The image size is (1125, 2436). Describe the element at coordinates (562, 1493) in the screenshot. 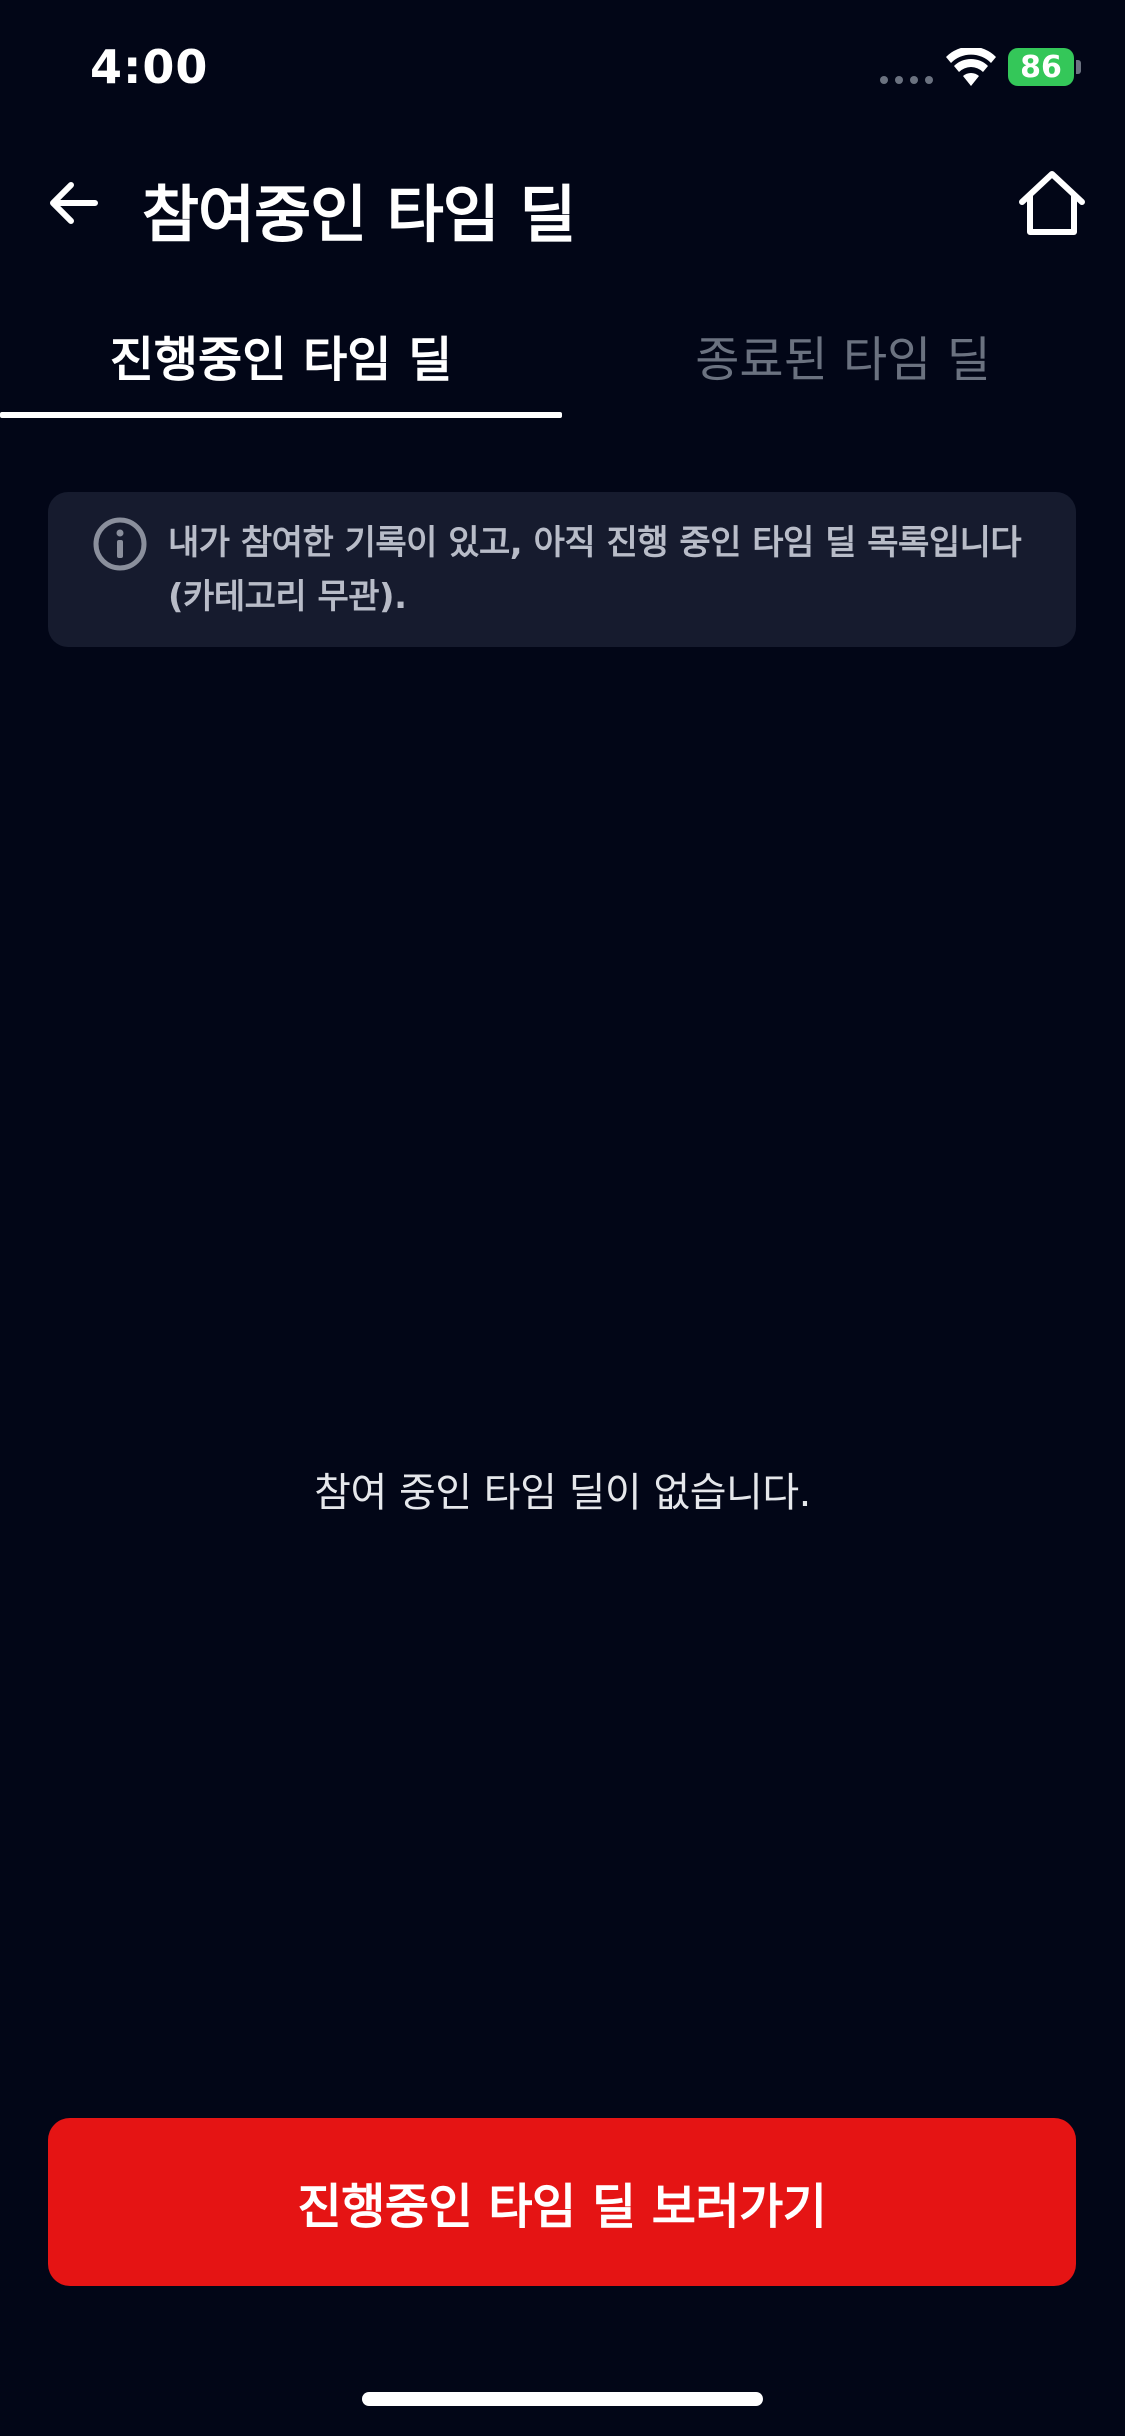

I see `empty-state-message: 참여 중인 타임 딜이 없습니다.` at that location.